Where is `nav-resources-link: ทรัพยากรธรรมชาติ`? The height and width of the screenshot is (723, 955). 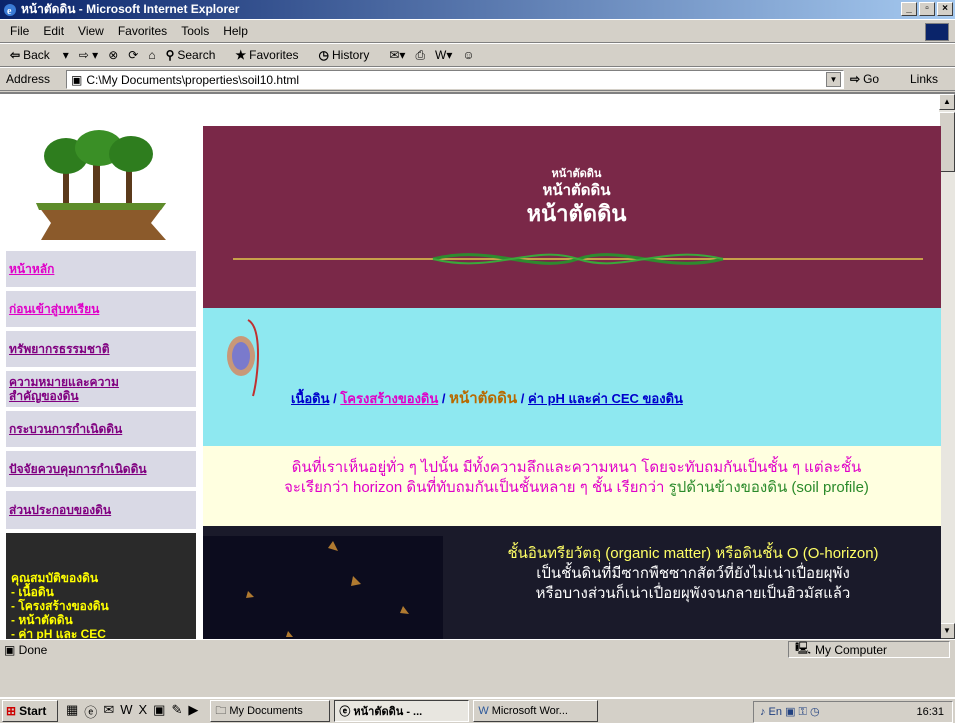 nav-resources-link: ทรัพยากรธรรมชาติ is located at coordinates (59, 349).